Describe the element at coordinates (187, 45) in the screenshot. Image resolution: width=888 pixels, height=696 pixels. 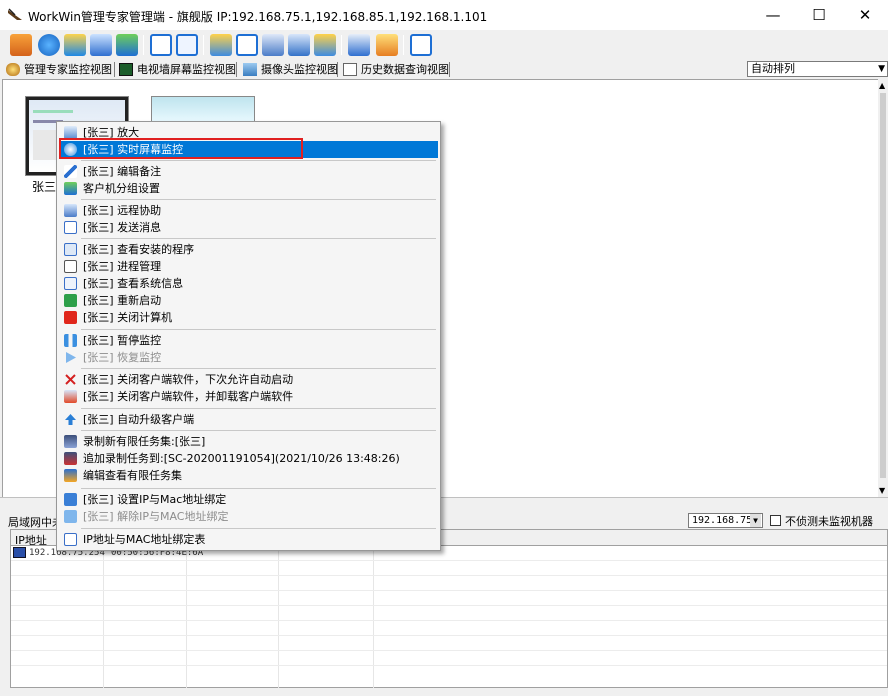
I see `lock-screen-icon` at that location.